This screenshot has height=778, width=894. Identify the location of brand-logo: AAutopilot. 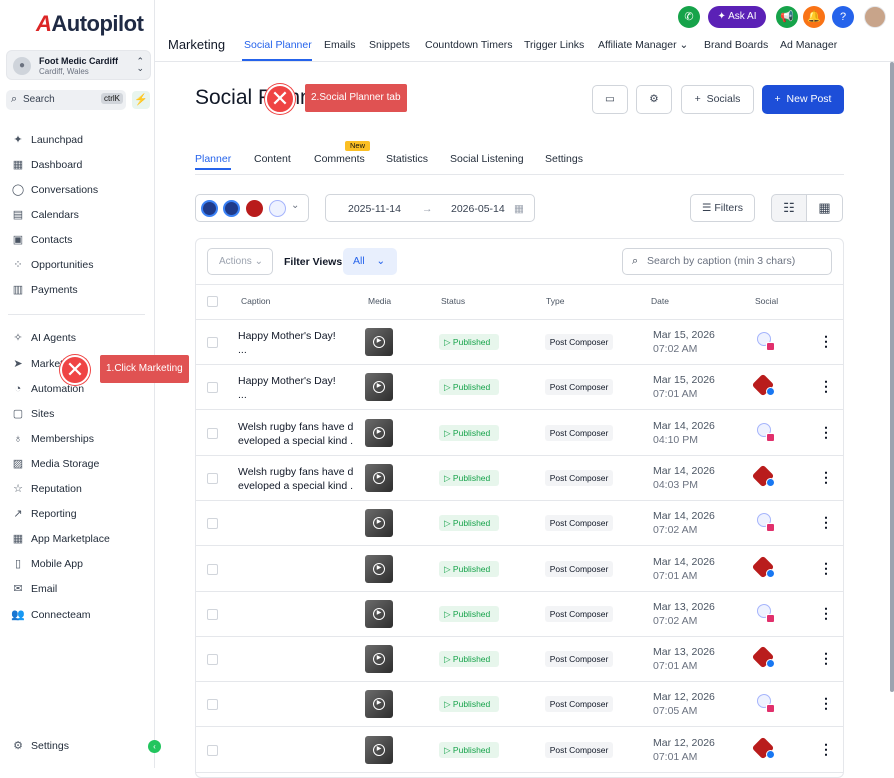
(90, 24).